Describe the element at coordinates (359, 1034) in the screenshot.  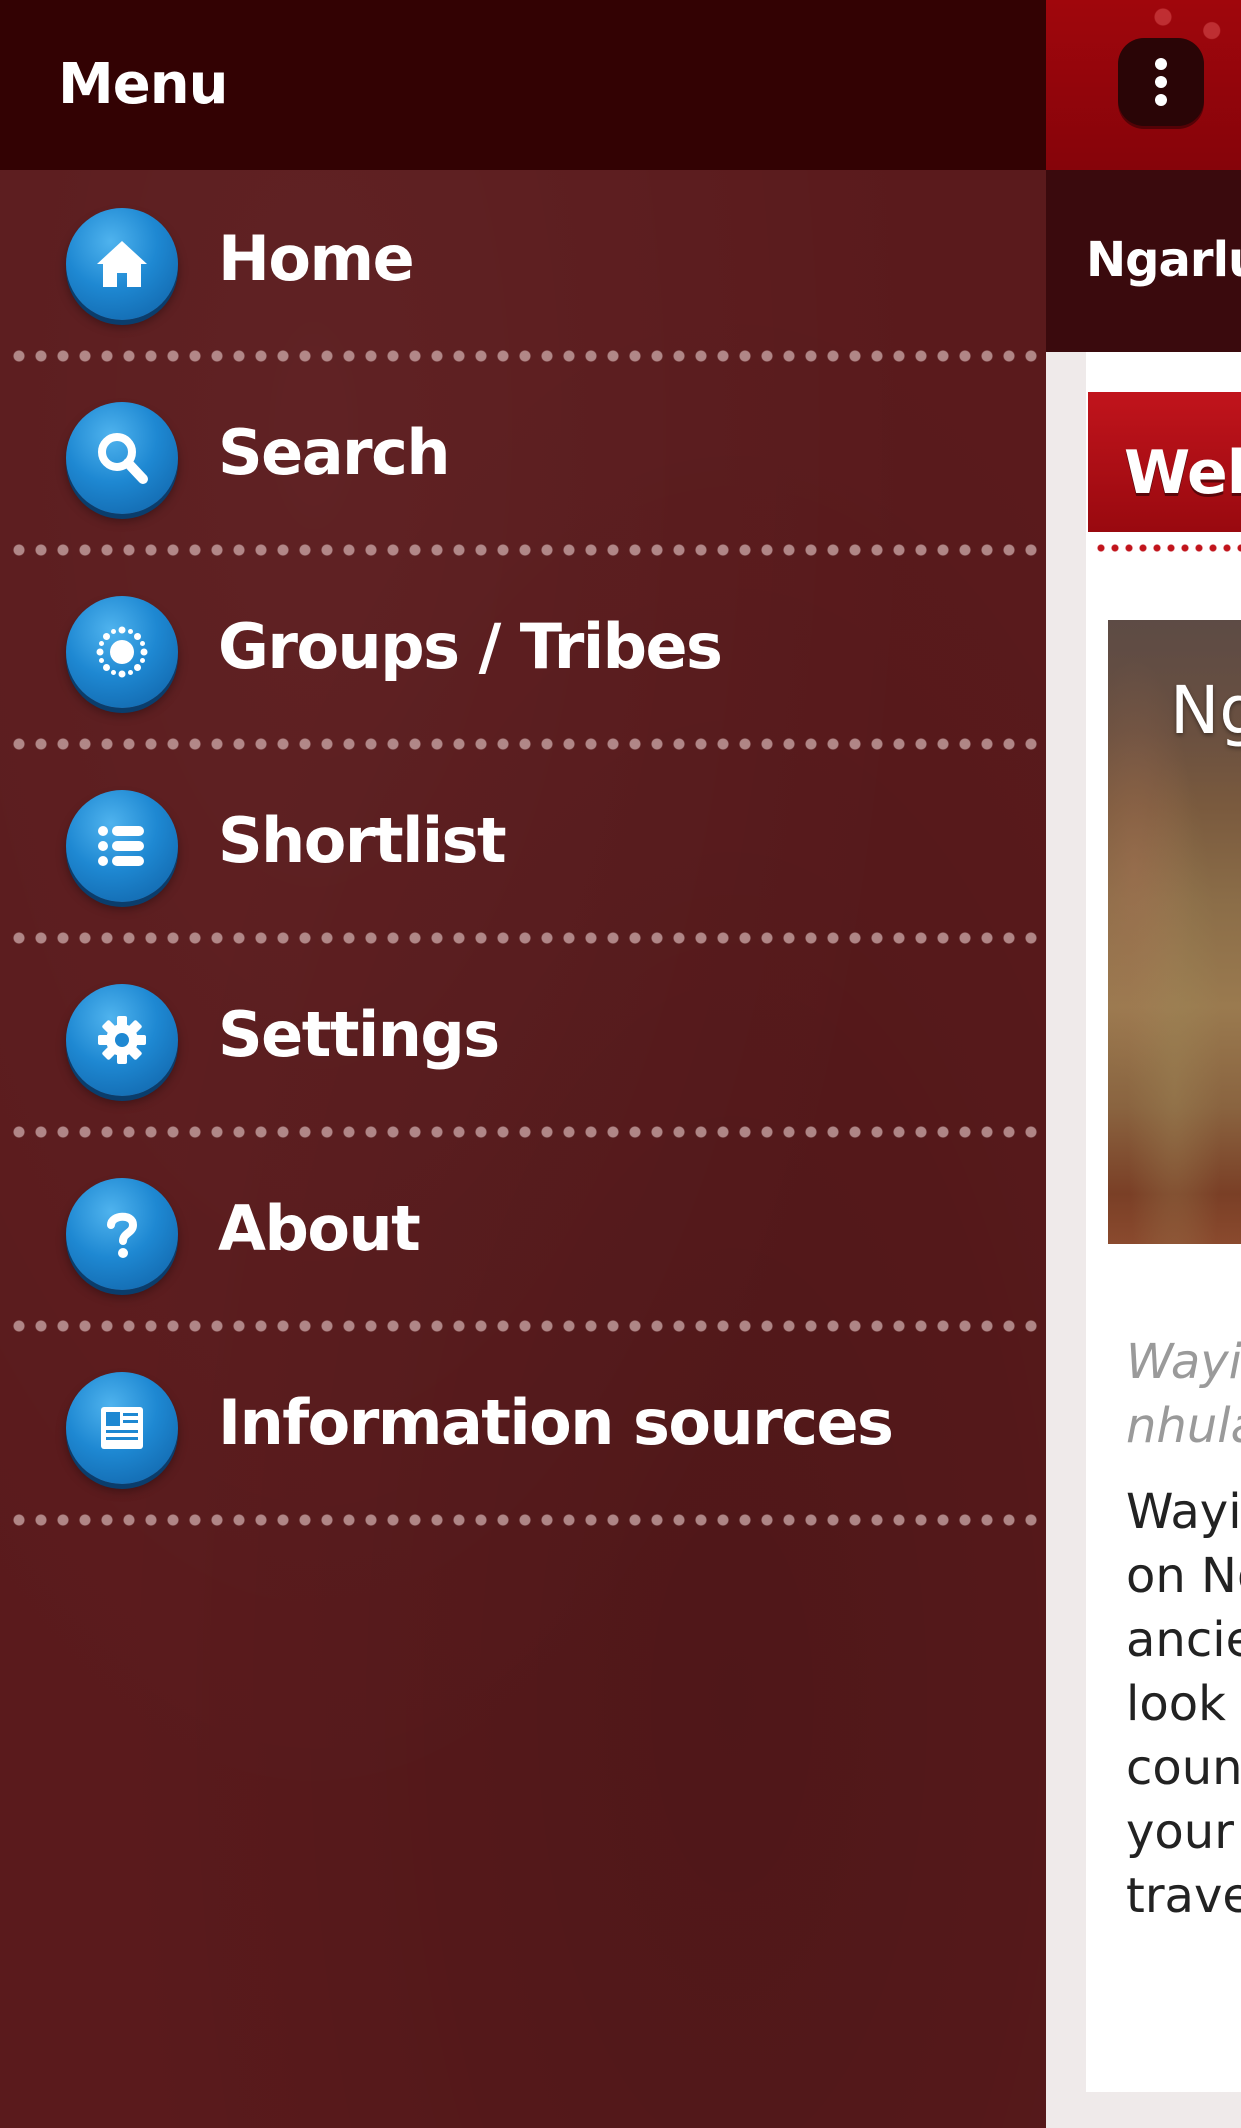
I see `menu-item-label: Settings` at that location.